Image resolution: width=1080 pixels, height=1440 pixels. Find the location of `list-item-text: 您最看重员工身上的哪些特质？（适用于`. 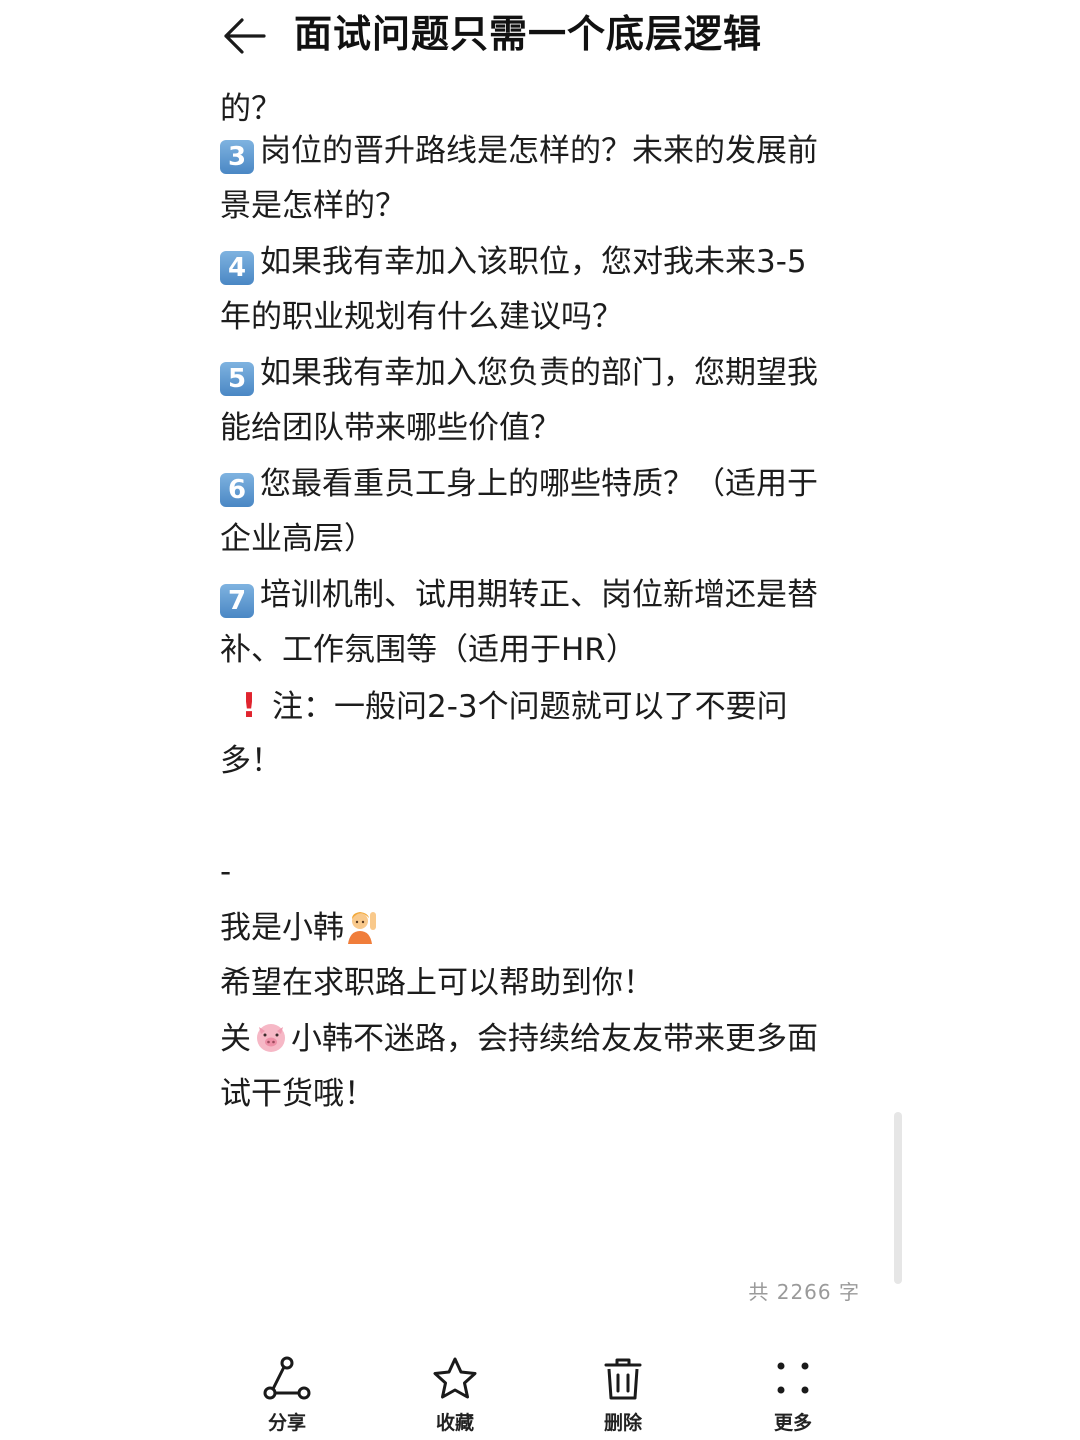

list-item-text: 您最看重员工身上的哪些特质？（适用于 is located at coordinates (539, 483).